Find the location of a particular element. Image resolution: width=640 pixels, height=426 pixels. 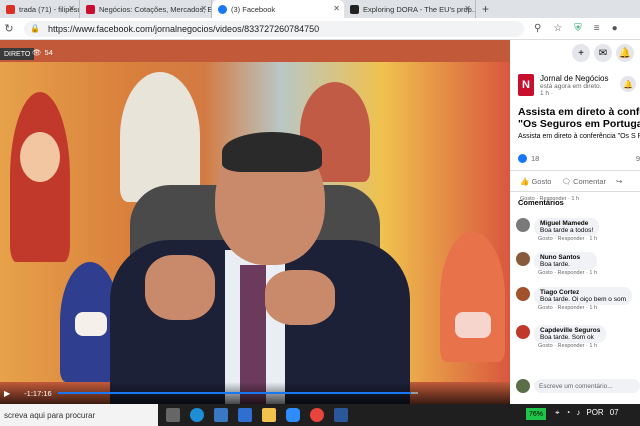

comment-body: Gosto · Responder · 1 h is located at coordinates (547, 199).